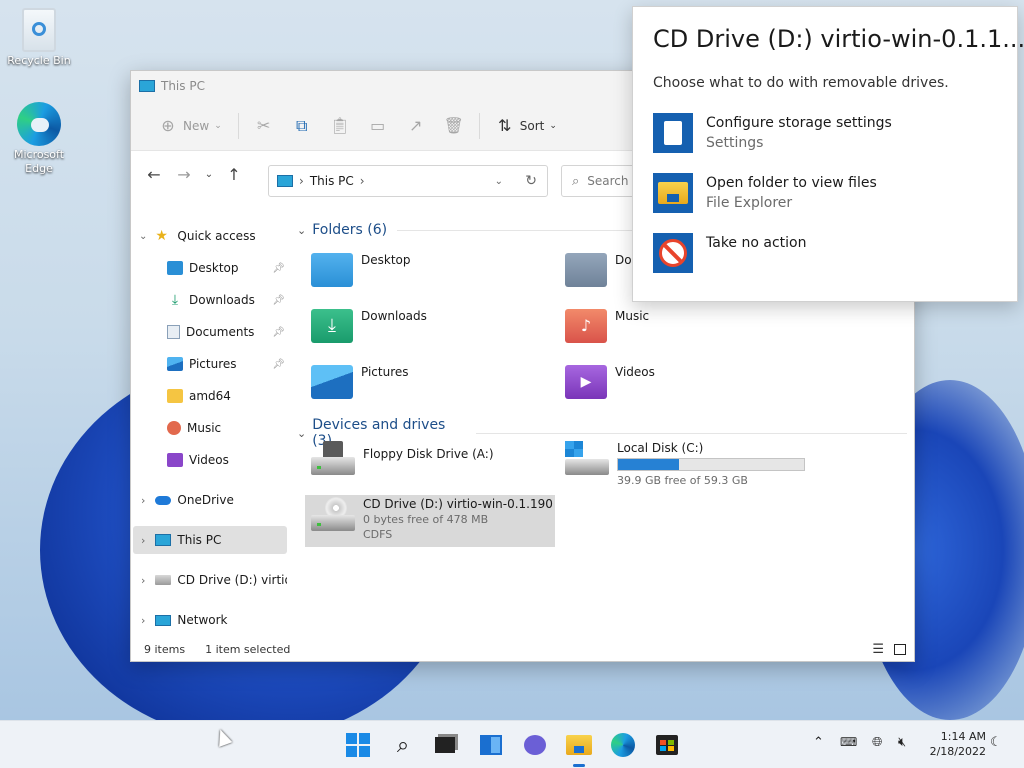  Describe the element at coordinates (955, 744) in the screenshot. I see `clock: 1:14 AM 2/18/2022` at that location.